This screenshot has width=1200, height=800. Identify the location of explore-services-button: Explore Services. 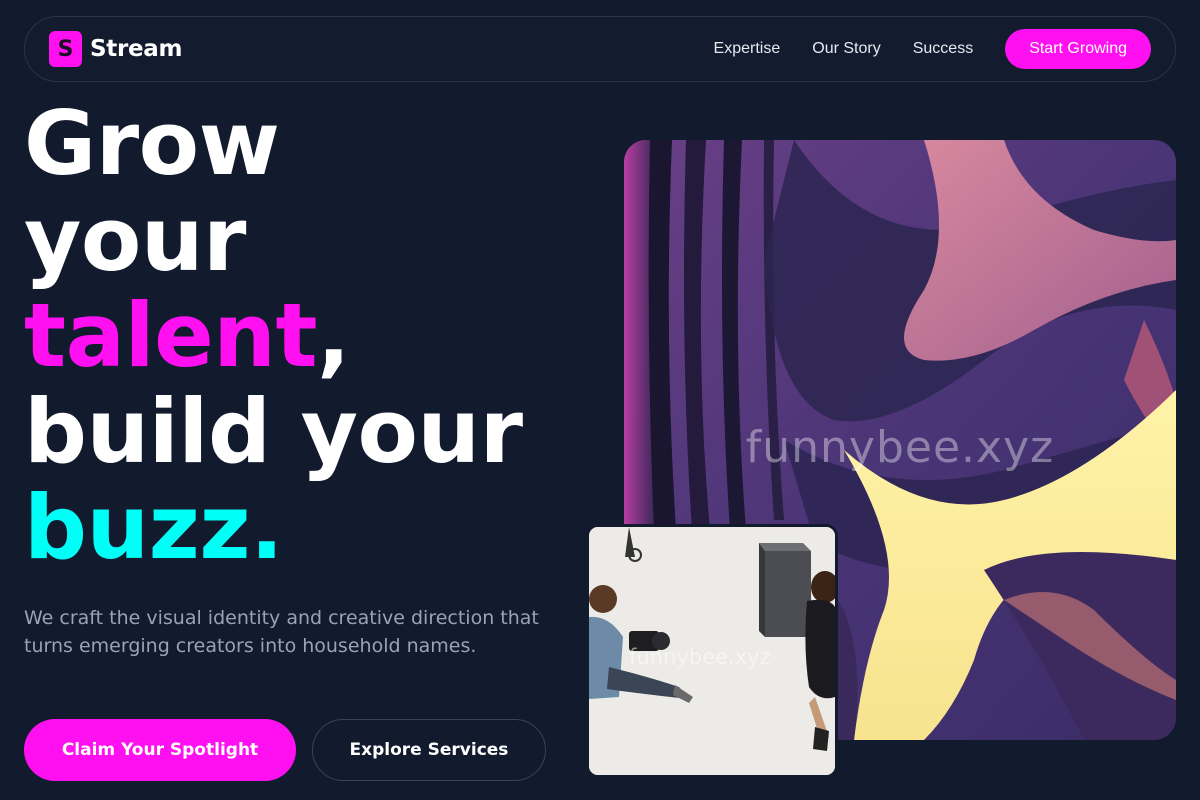
(429, 750).